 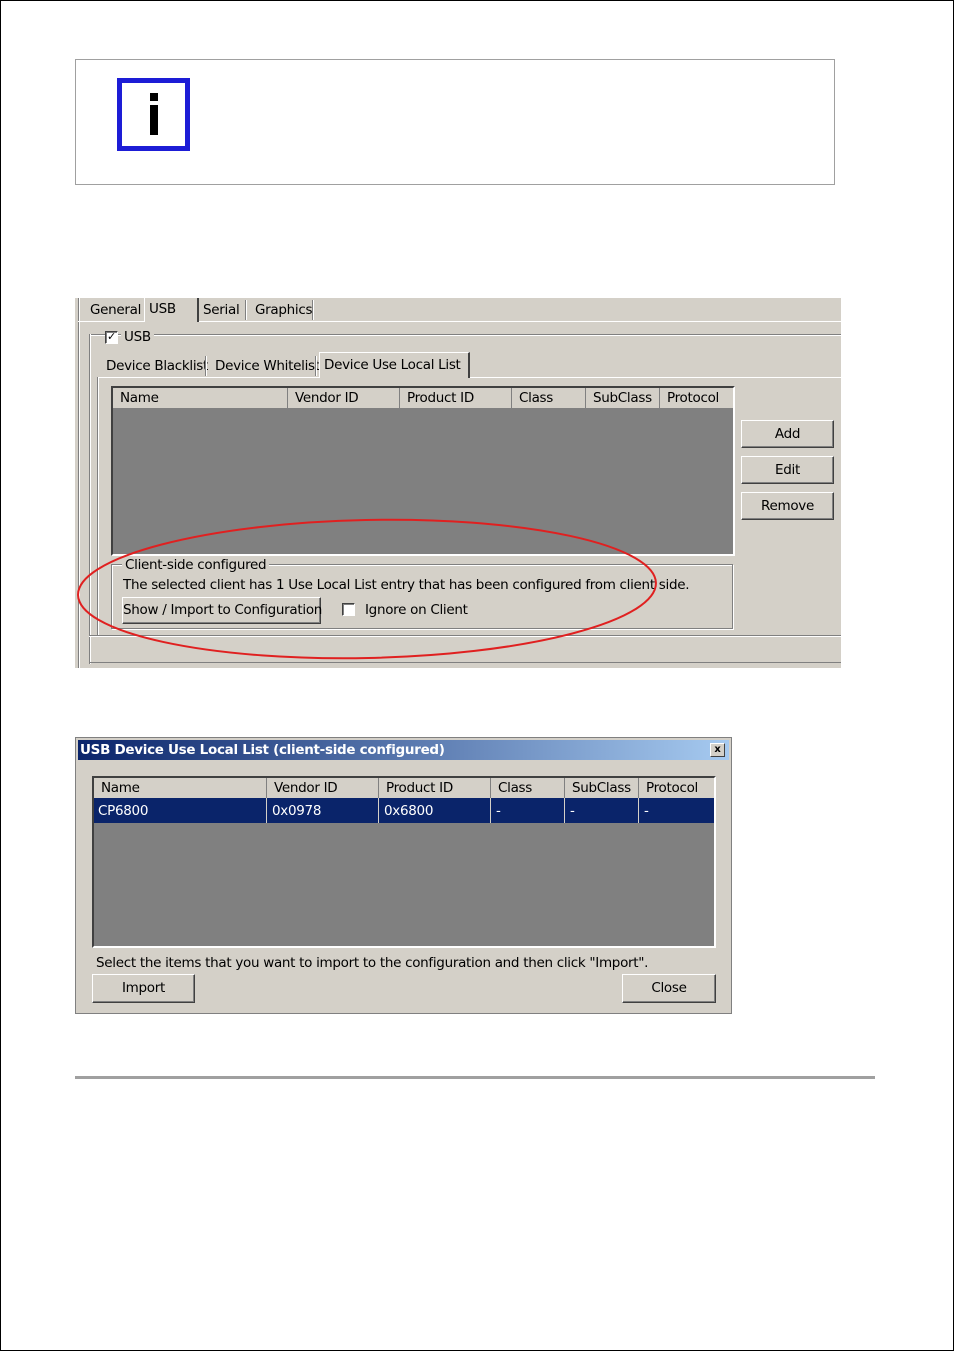 What do you see at coordinates (669, 988) in the screenshot?
I see `close-button: Close` at bounding box center [669, 988].